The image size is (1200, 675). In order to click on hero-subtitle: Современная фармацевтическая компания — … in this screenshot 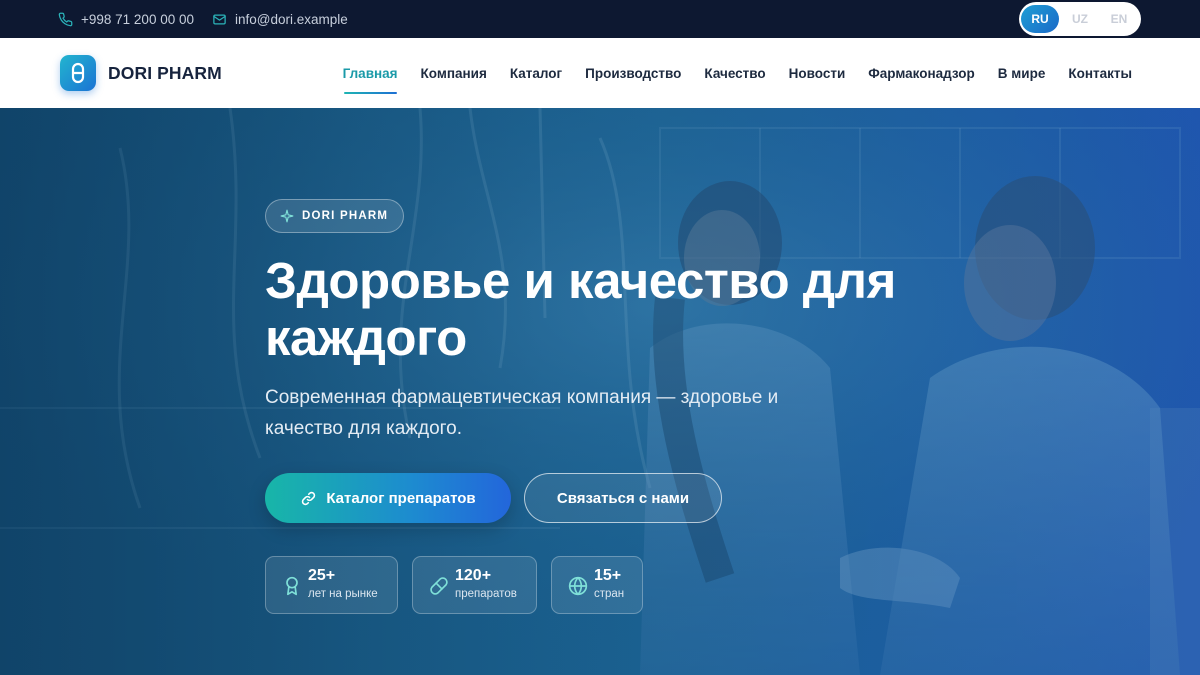, I will do `click(545, 413)`.